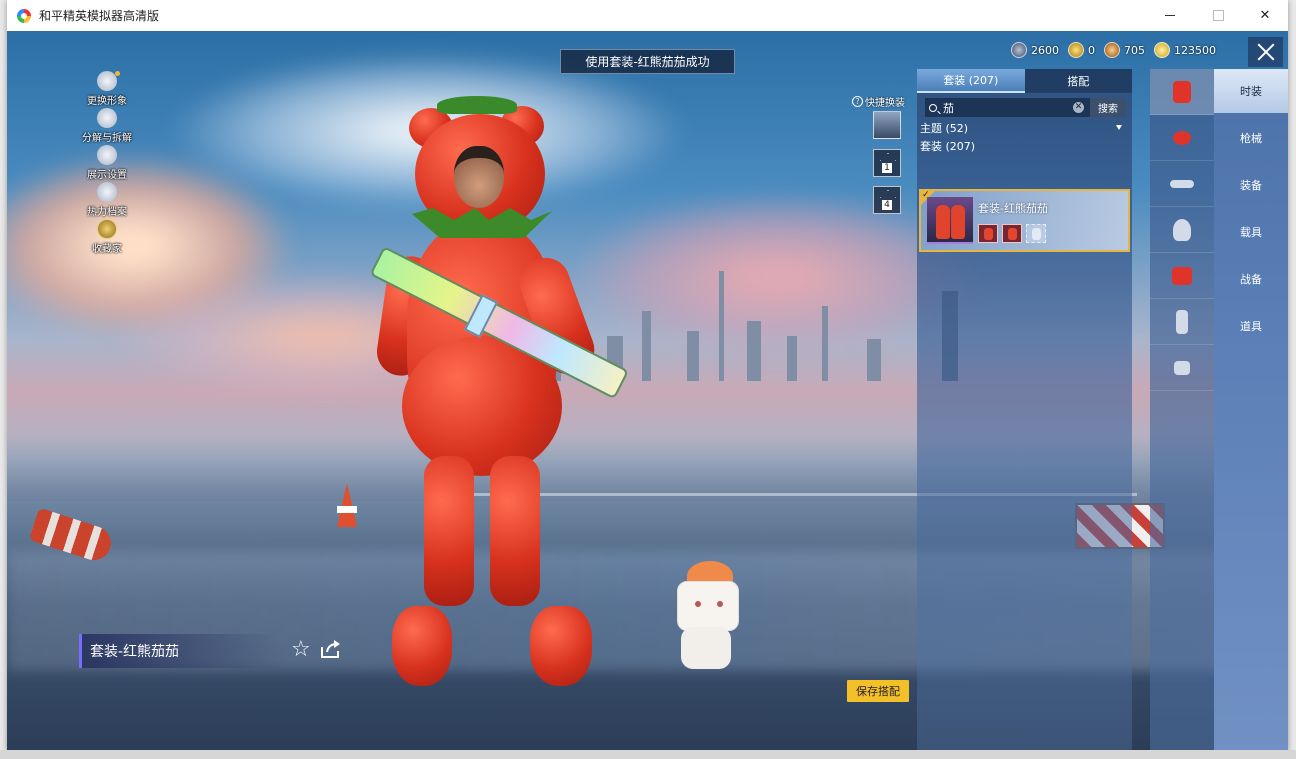 The width and height of the screenshot is (1296, 759). I want to click on tab-outfit-sets: 套装 (207), so click(971, 81).